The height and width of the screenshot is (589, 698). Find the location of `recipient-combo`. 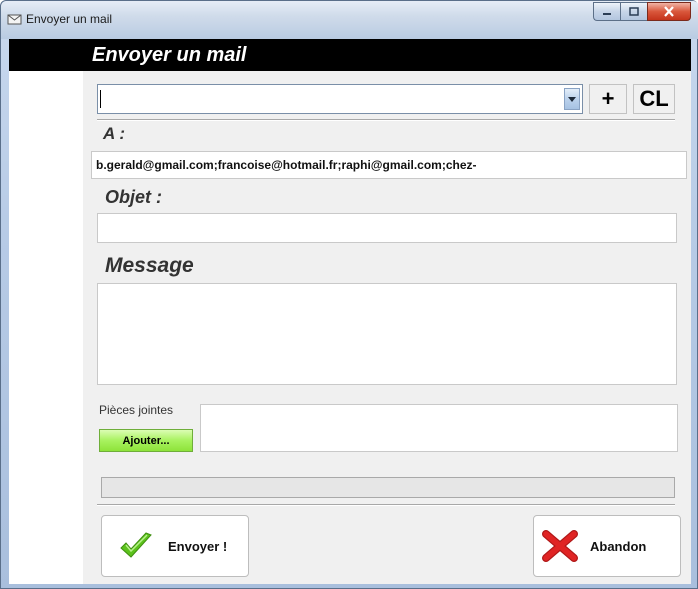

recipient-combo is located at coordinates (340, 99).